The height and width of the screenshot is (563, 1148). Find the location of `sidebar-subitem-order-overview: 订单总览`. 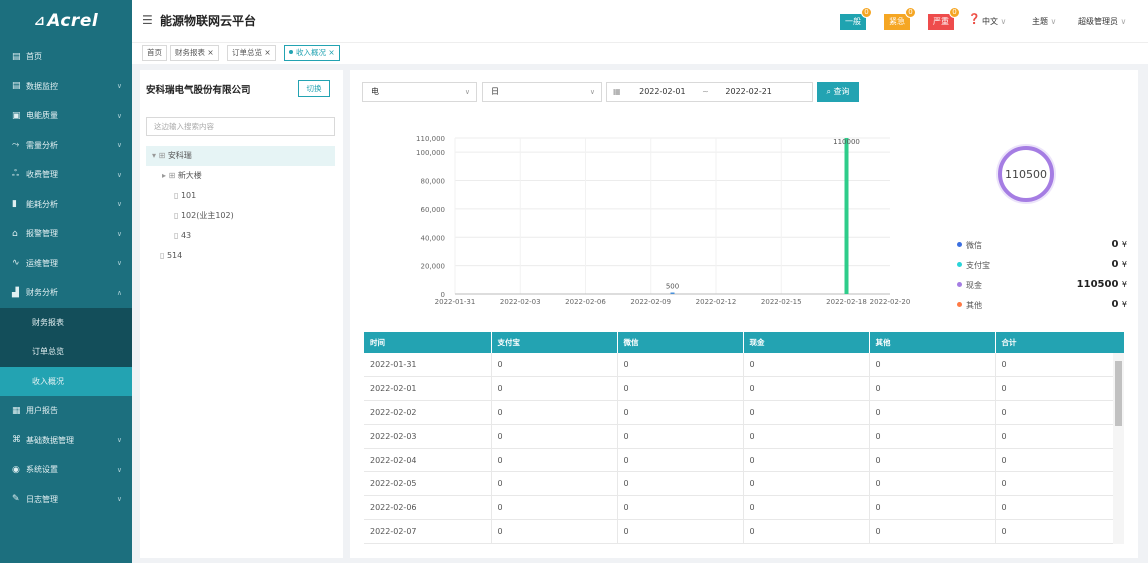

sidebar-subitem-order-overview: 订单总览 is located at coordinates (66, 352).